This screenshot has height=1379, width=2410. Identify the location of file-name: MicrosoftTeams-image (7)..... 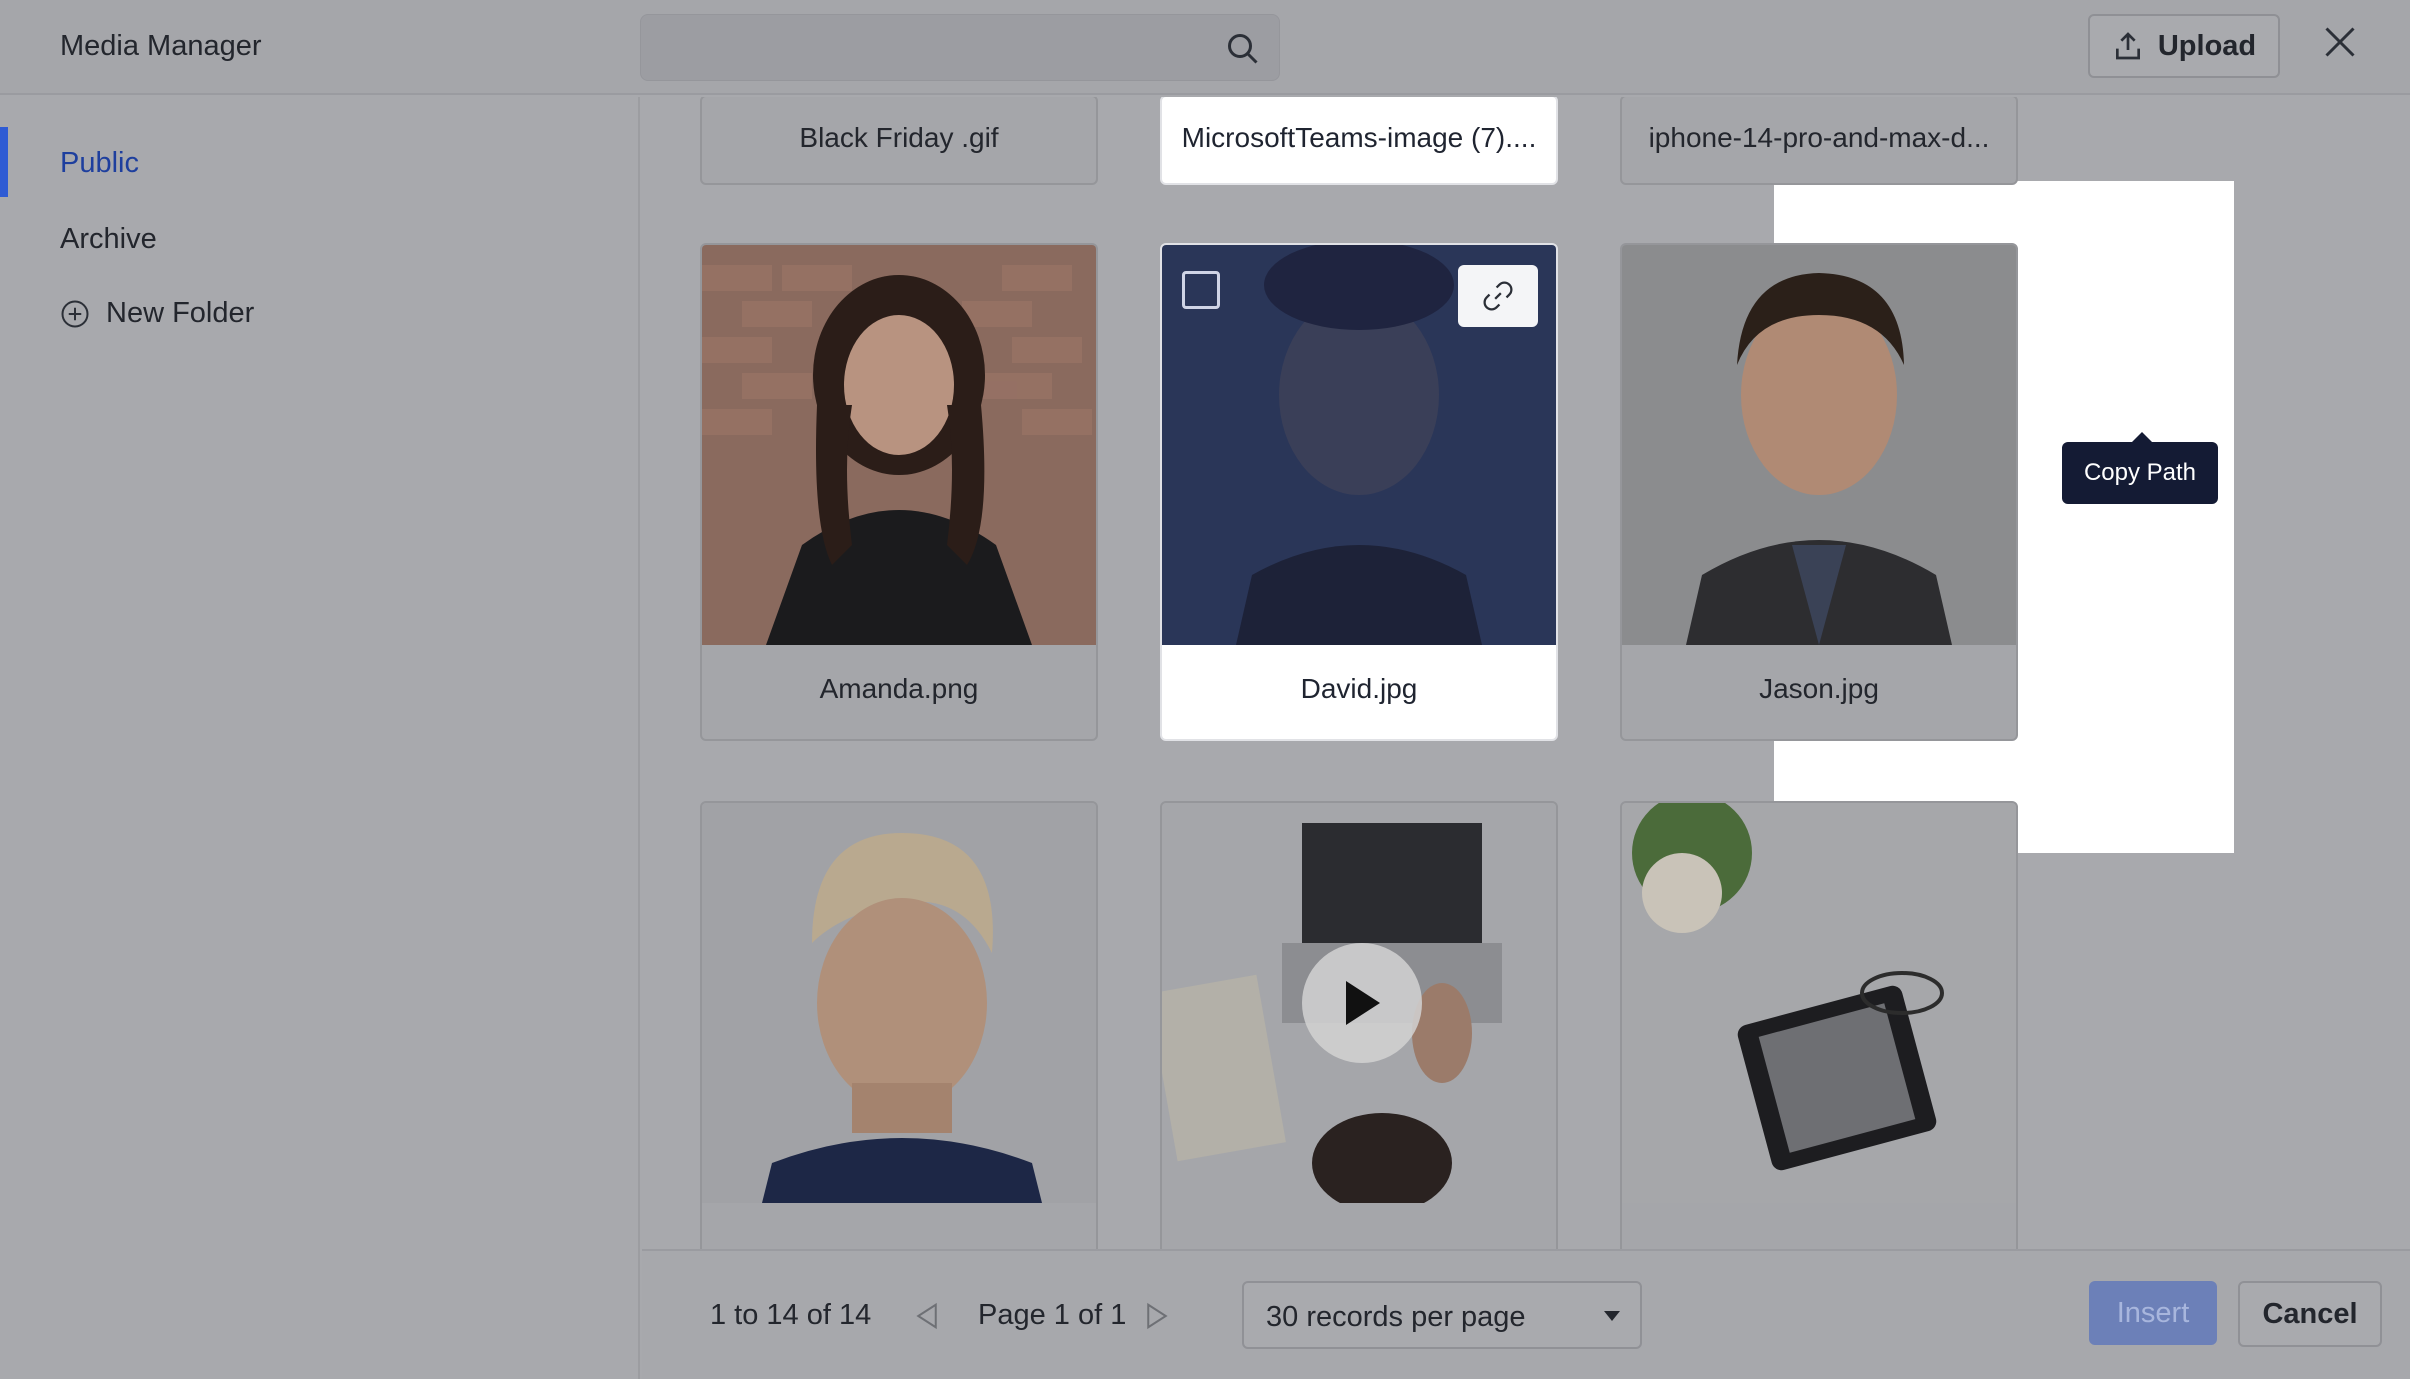
(1359, 137).